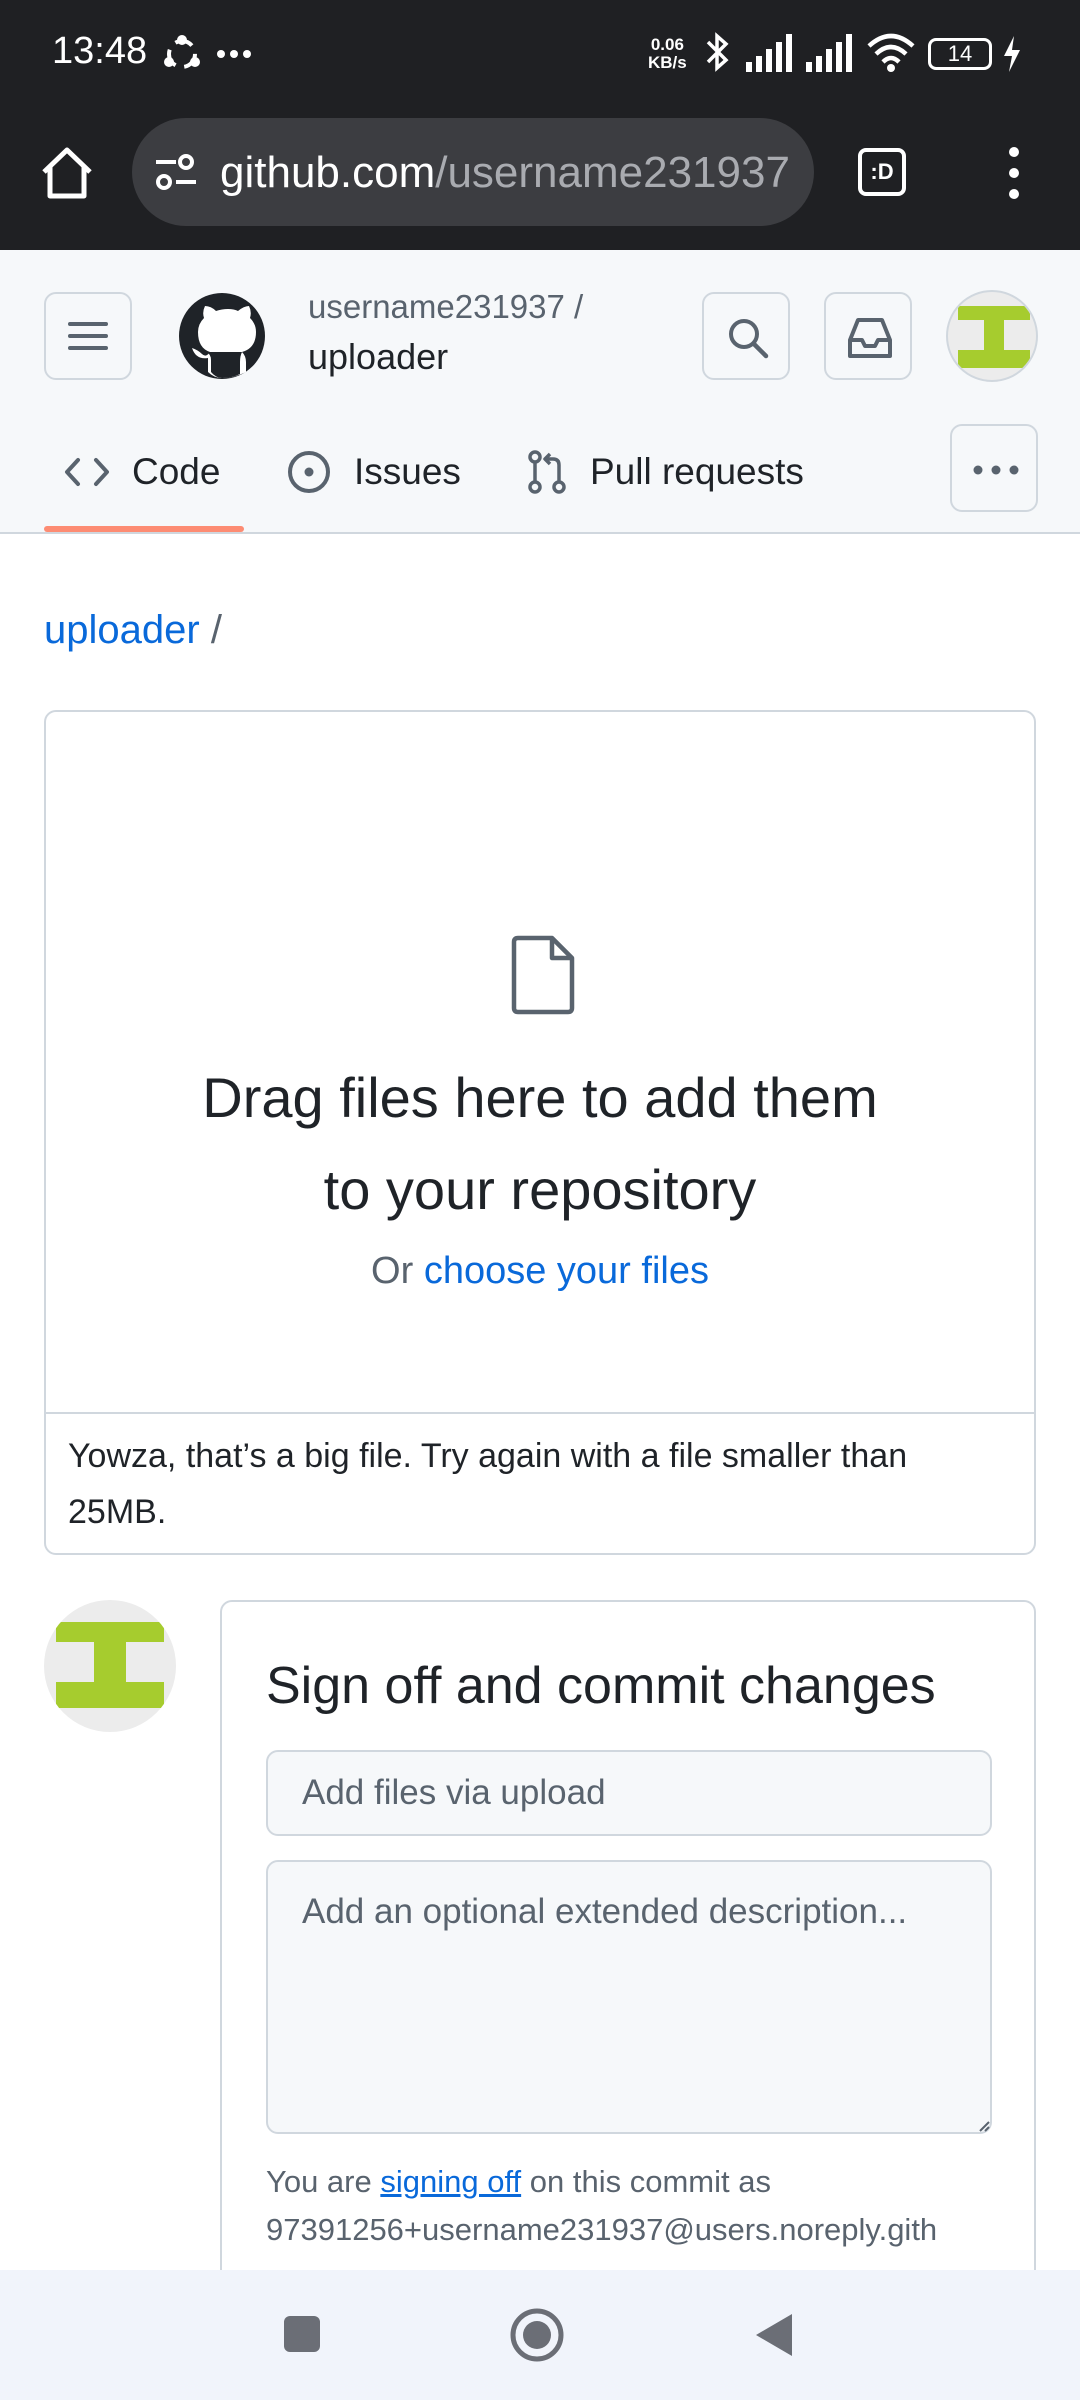  I want to click on tab-pull-requests: Pull requests, so click(665, 472).